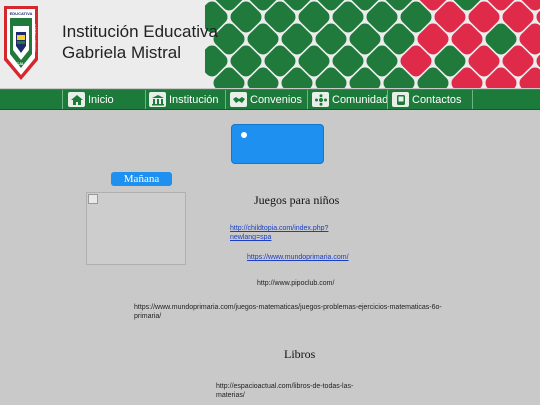  I want to click on school-name: Institución Educativa Gabriela Mistral, so click(140, 42).